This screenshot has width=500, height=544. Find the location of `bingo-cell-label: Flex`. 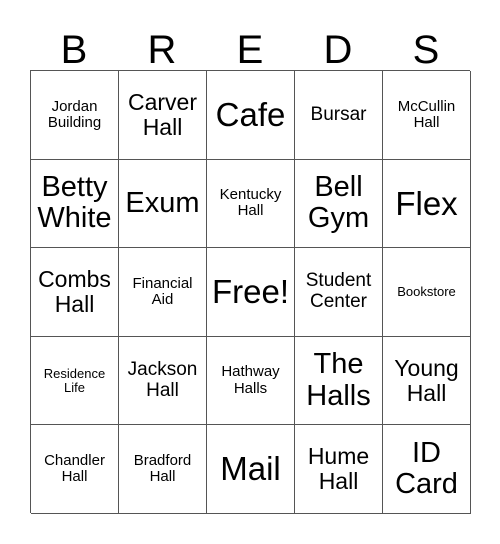

bingo-cell-label: Flex is located at coordinates (426, 203).